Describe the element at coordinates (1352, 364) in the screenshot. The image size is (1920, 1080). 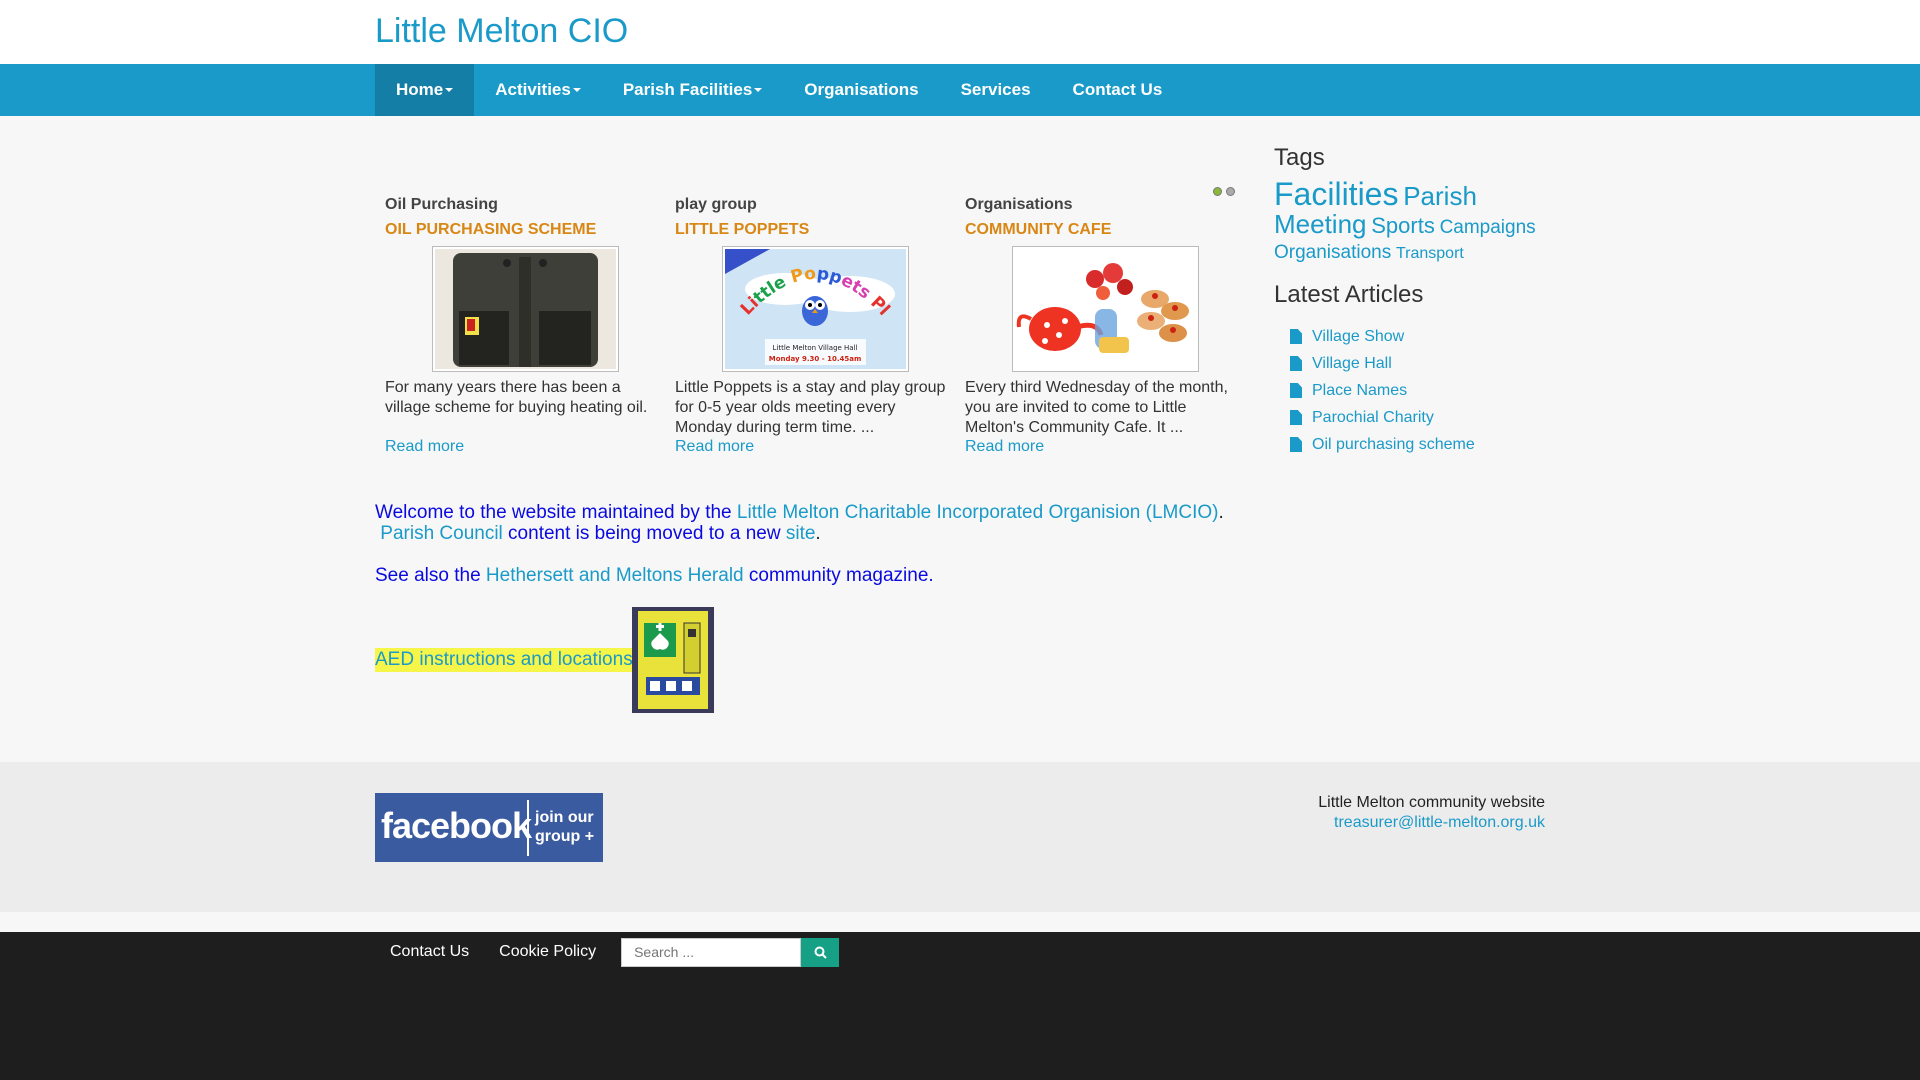
I see `article-link: Village Hall` at that location.